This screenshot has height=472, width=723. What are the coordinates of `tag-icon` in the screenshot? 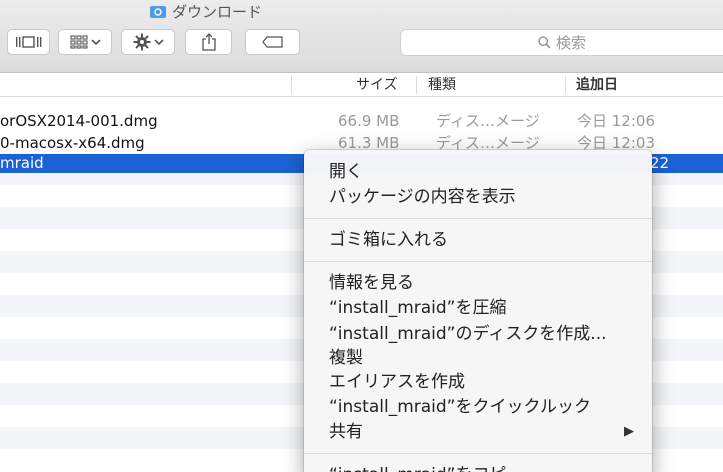 It's located at (272, 42).